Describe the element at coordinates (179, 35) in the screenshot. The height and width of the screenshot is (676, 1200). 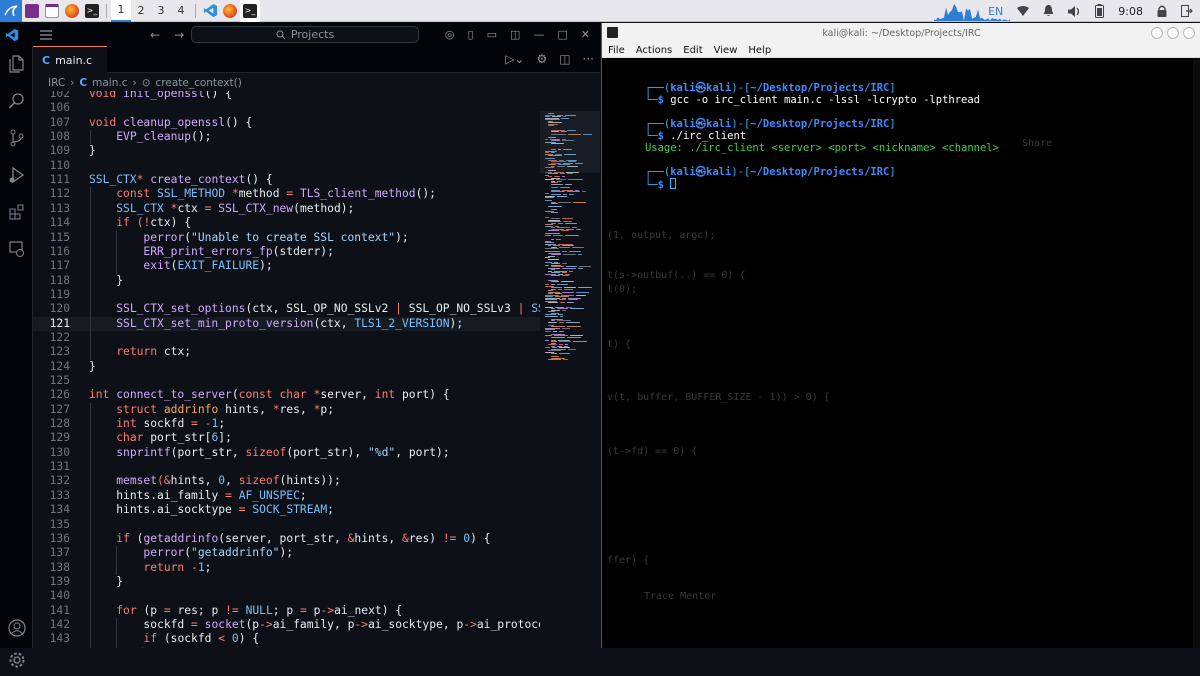
I see `forward-arrow-icon: →` at that location.